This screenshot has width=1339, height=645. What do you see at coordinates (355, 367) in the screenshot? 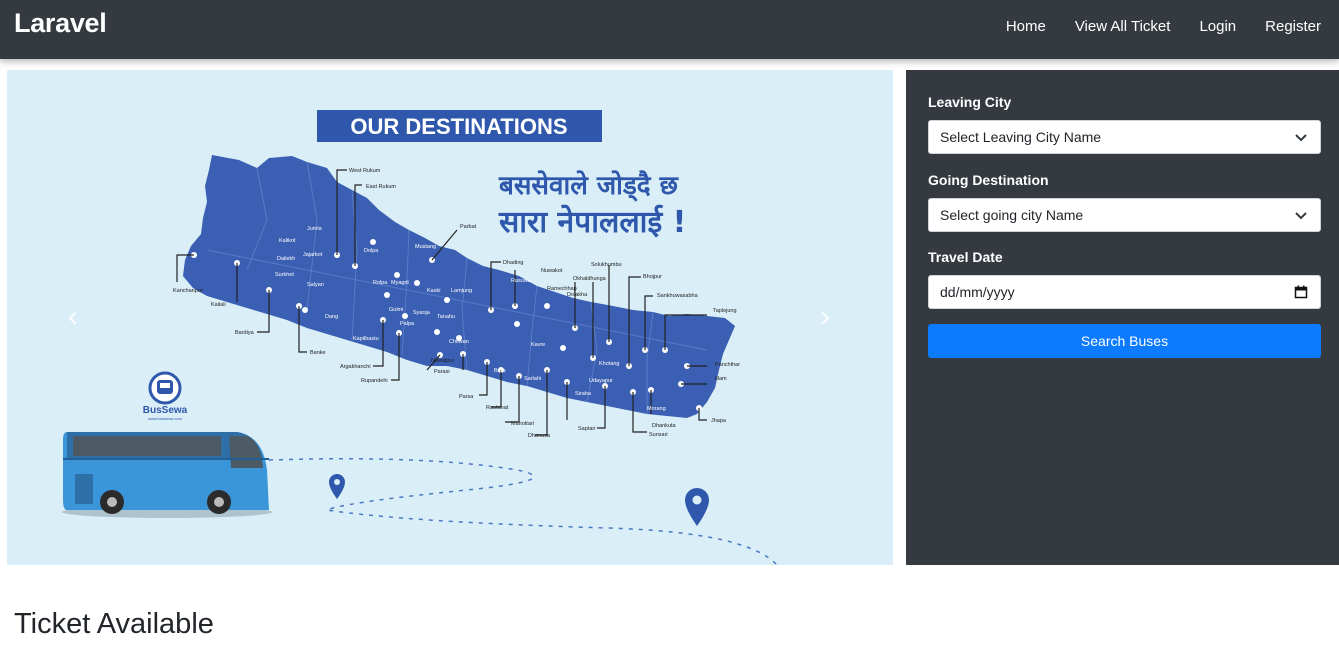
I see `svg-text: Argakhanchi` at bounding box center [355, 367].